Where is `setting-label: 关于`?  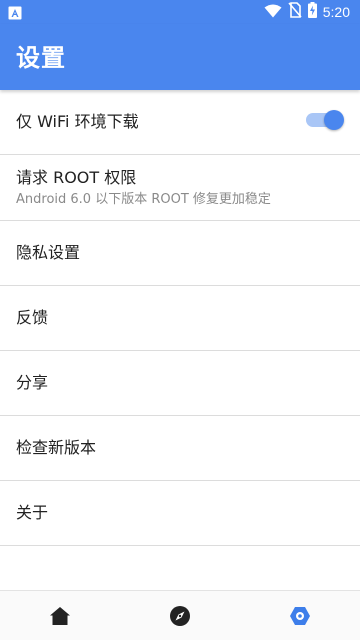
setting-label: 关于 is located at coordinates (32, 512).